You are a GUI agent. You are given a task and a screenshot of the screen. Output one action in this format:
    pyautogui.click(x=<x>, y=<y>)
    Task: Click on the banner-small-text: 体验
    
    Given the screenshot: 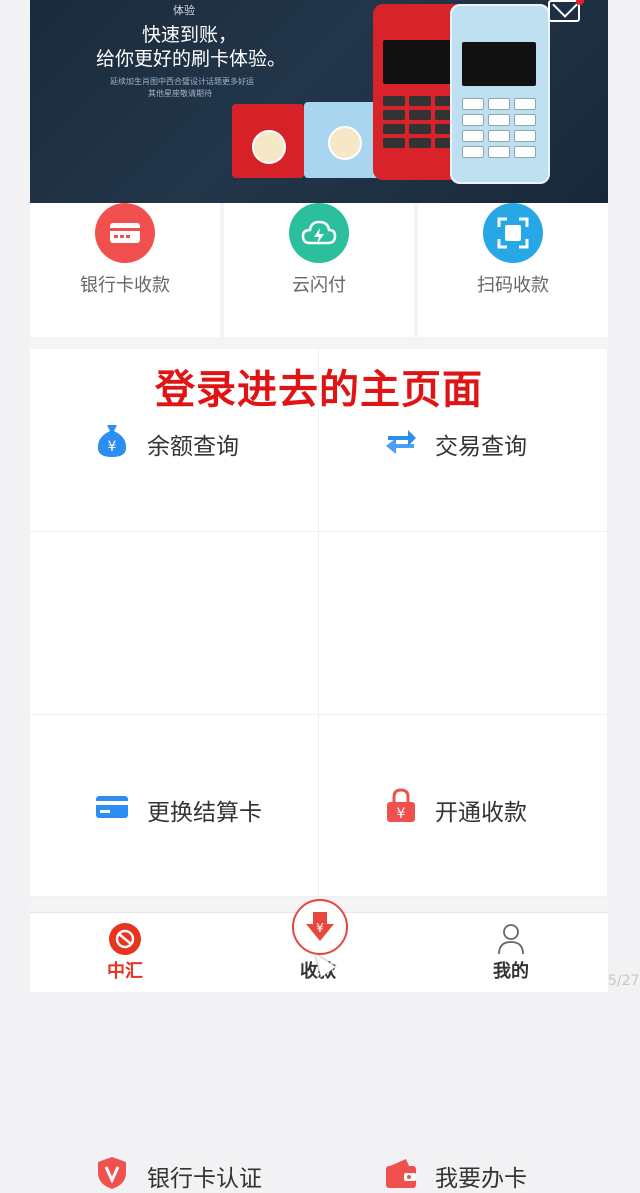 What is the action you would take?
    pyautogui.click(x=184, y=10)
    